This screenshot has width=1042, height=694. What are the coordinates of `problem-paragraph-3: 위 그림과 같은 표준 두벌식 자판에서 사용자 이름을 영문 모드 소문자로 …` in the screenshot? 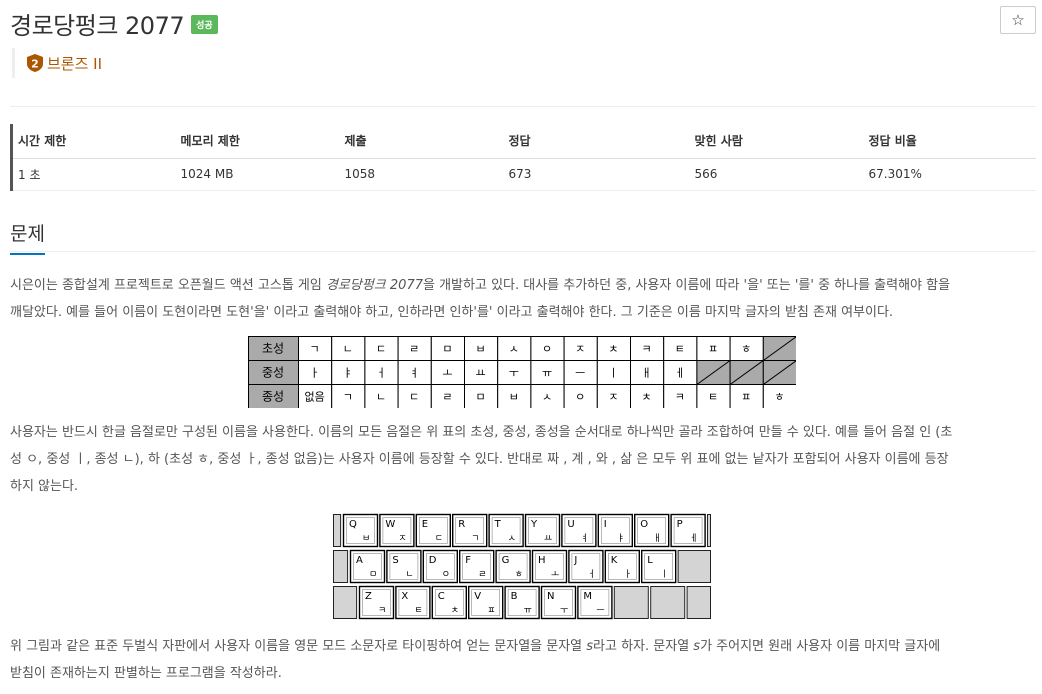 It's located at (523, 660).